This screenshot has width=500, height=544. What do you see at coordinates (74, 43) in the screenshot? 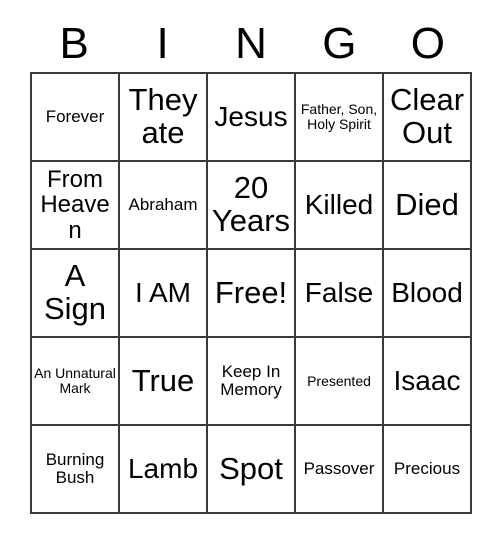
I see `bingo-header-letter-b: B` at bounding box center [74, 43].